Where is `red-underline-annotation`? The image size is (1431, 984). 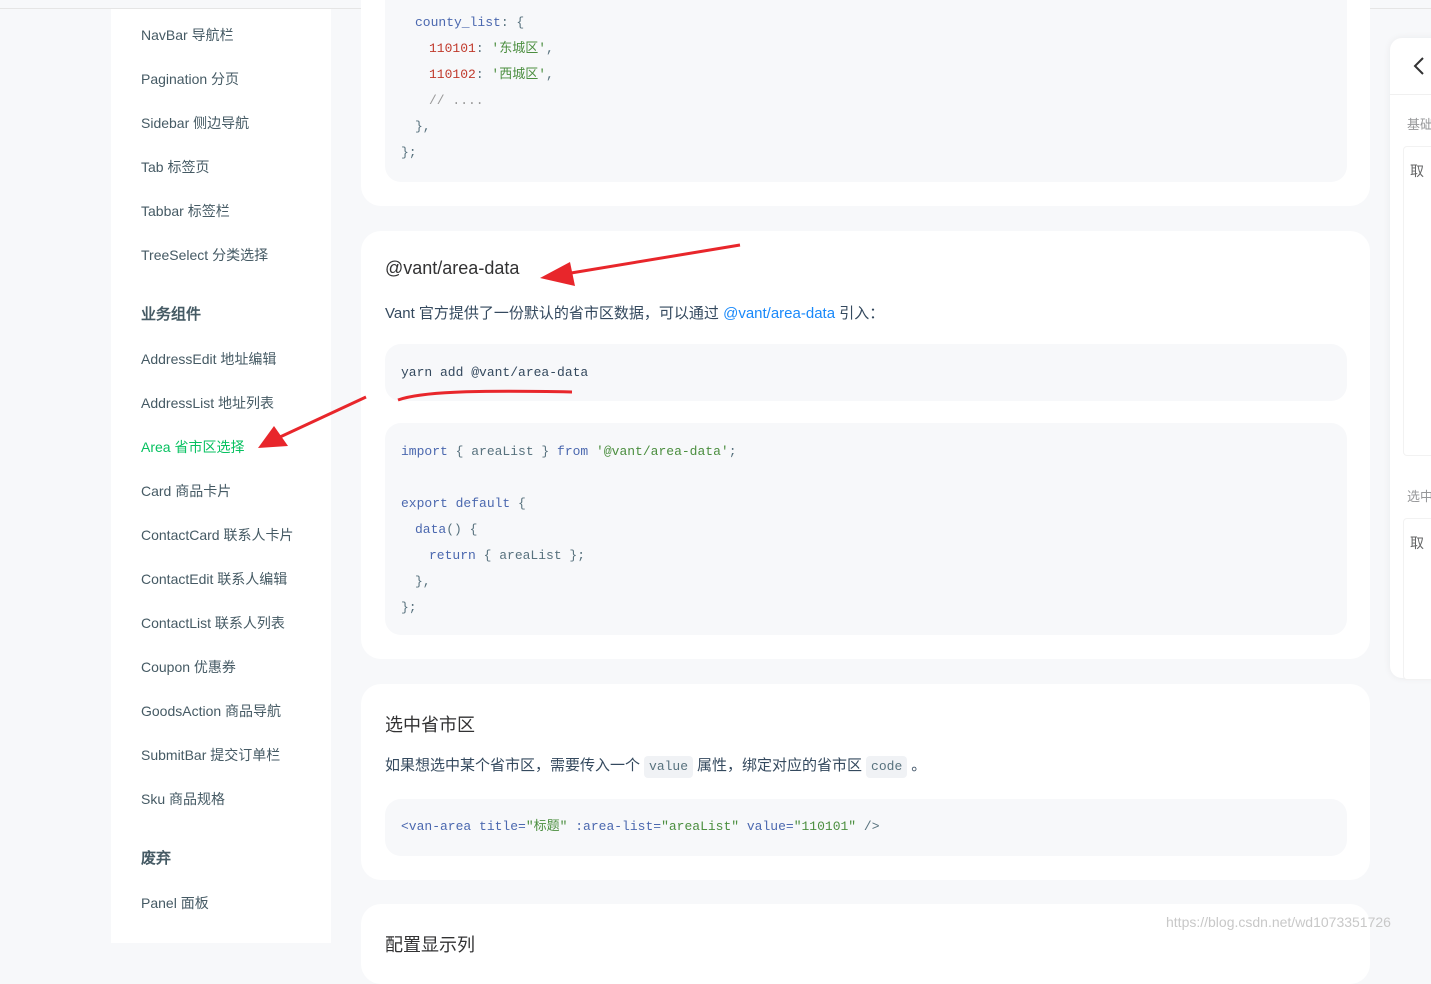 red-underline-annotation is located at coordinates (485, 395).